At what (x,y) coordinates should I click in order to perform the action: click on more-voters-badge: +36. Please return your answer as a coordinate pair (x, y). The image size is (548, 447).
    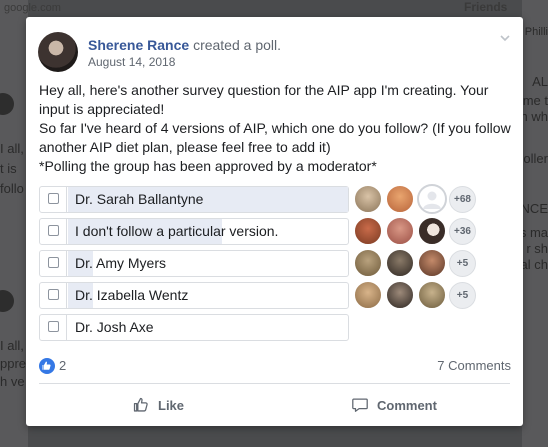
    Looking at the image, I should click on (462, 231).